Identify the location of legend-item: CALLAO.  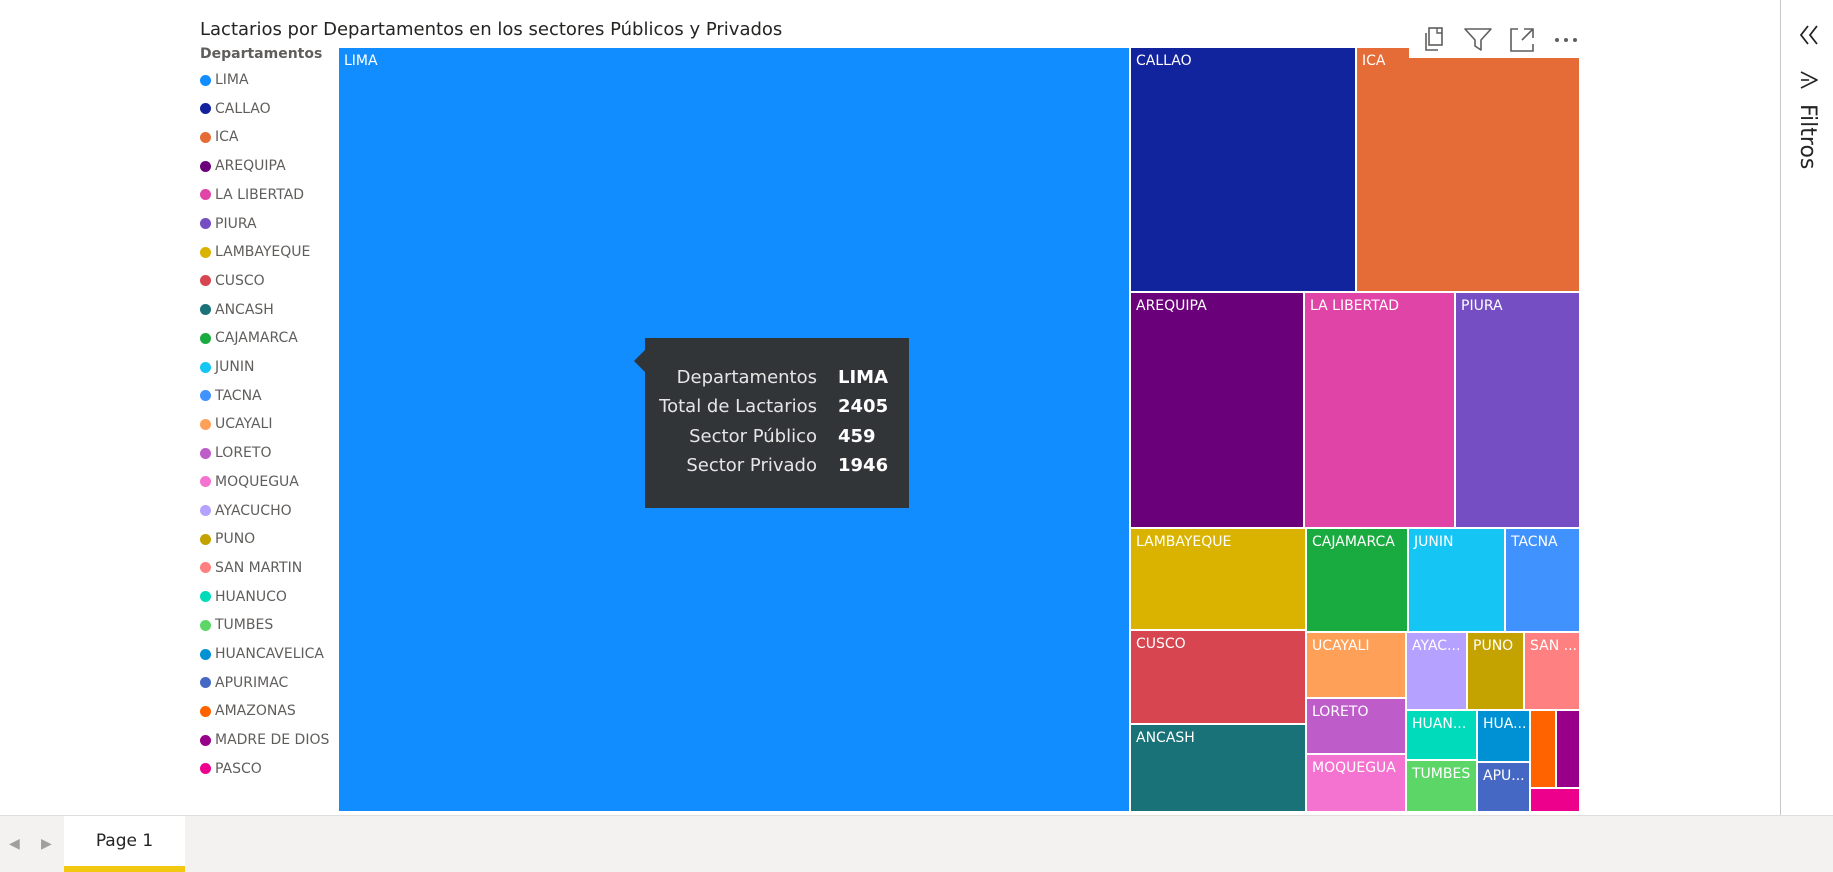
(235, 109).